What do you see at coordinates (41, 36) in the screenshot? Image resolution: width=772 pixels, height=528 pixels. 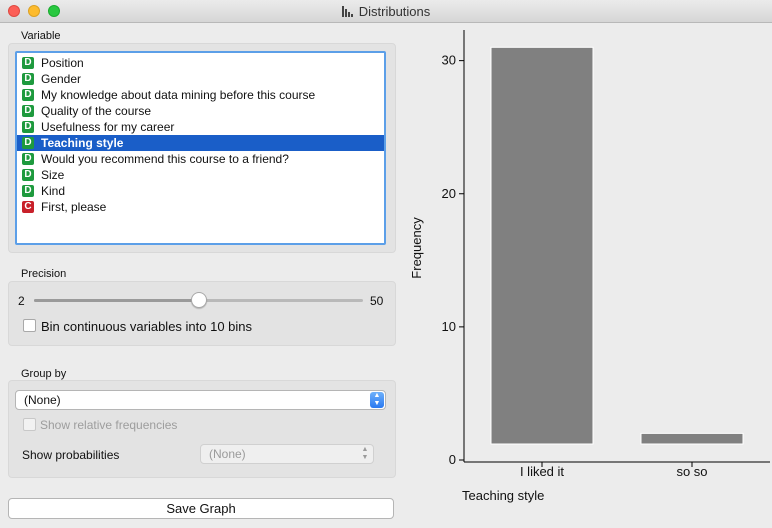 I see `variable-group-label: Variable` at bounding box center [41, 36].